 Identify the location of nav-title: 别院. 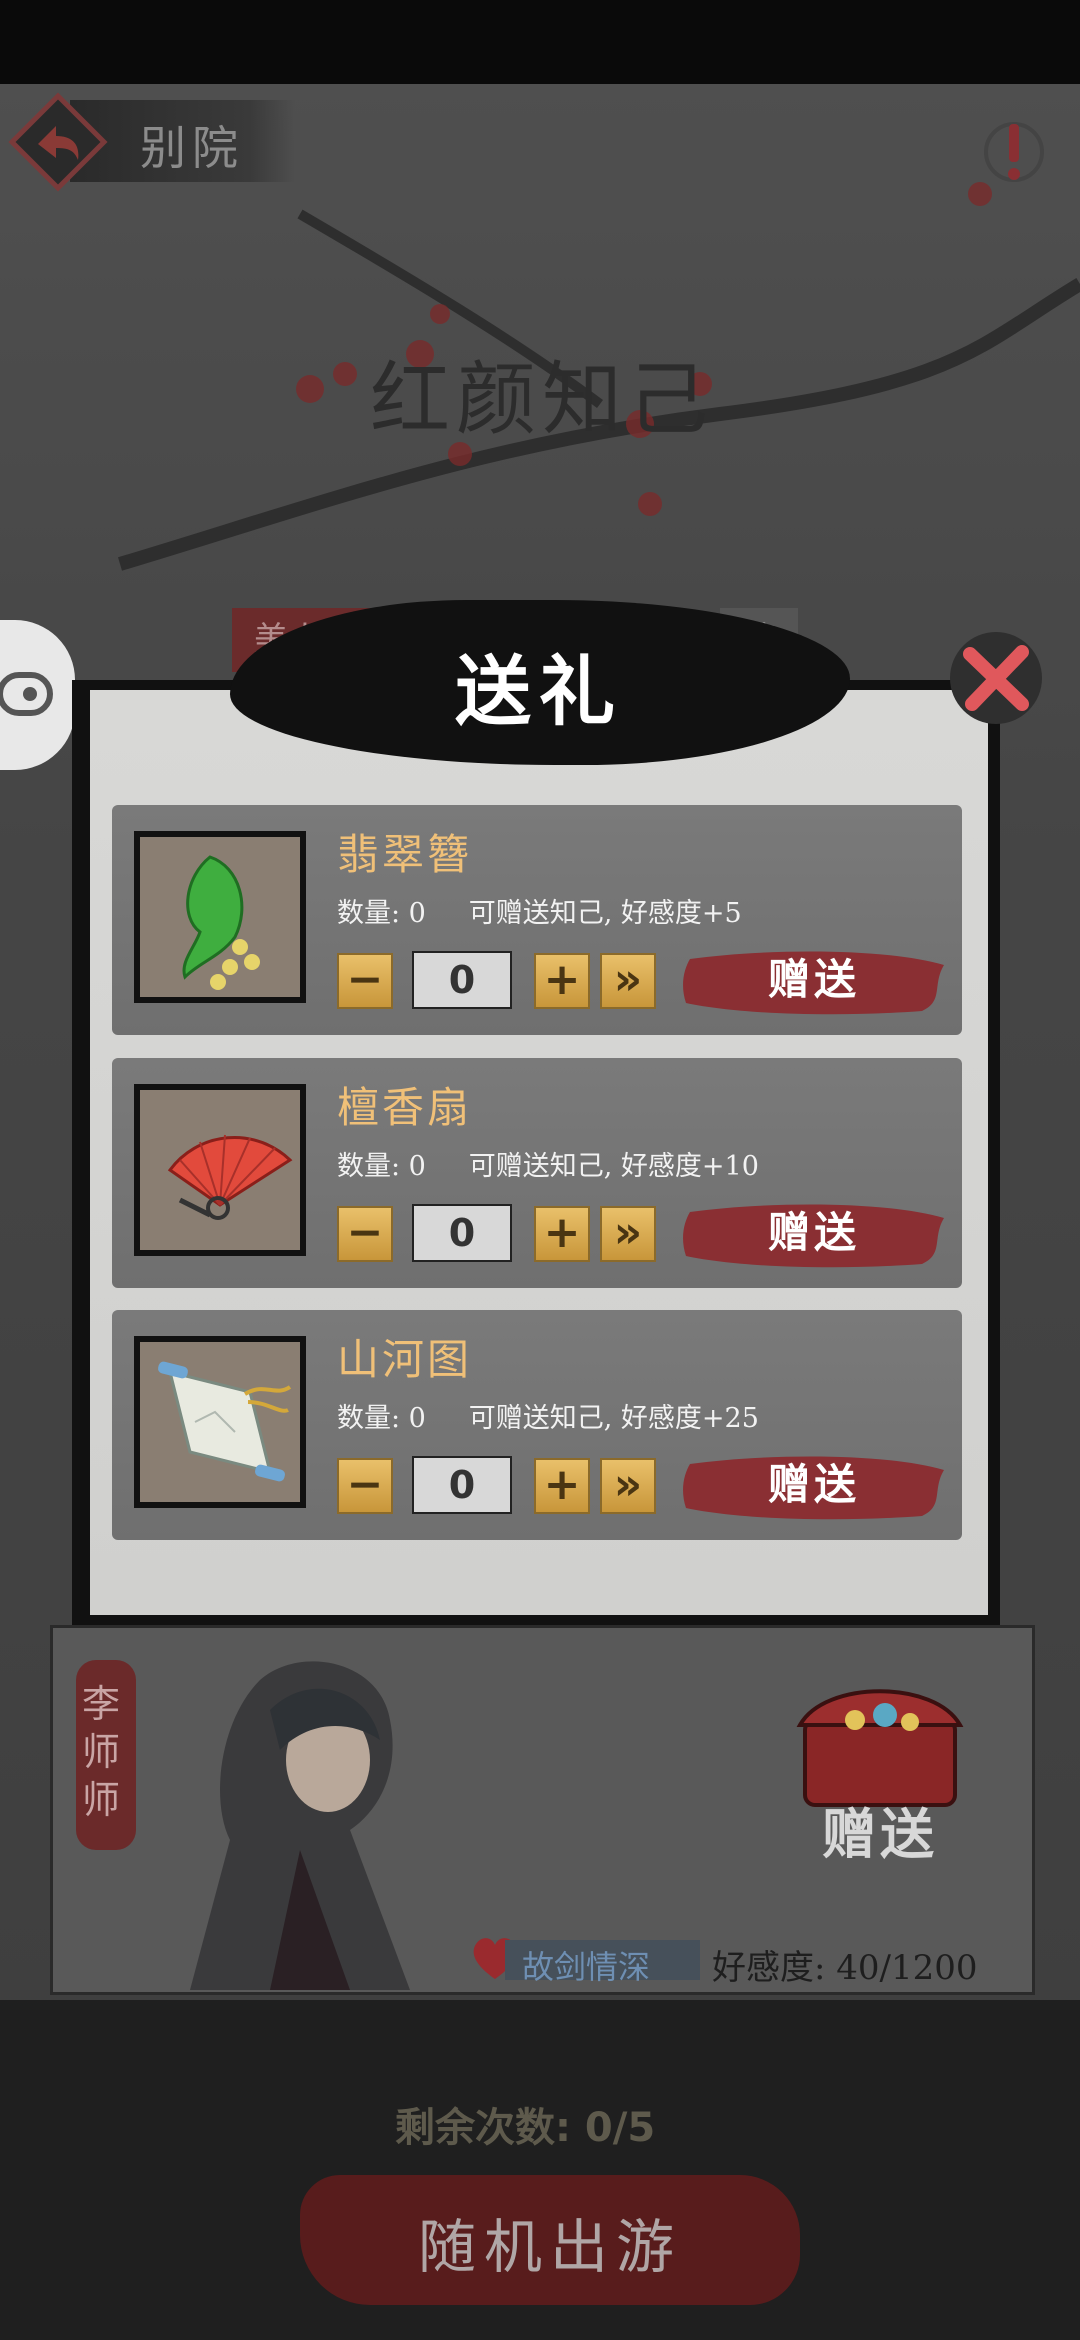
(192, 148).